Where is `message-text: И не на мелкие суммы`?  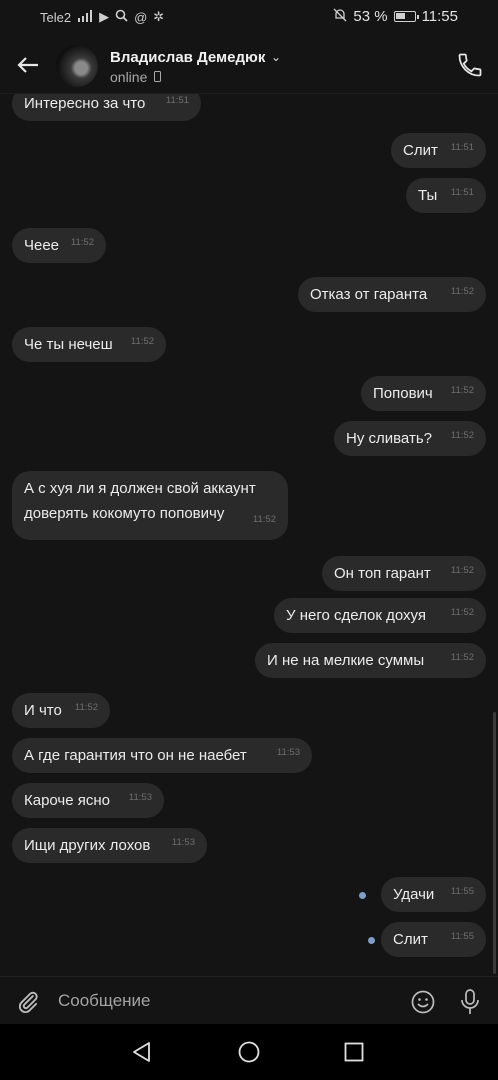 message-text: И не на мелкие суммы is located at coordinates (346, 660).